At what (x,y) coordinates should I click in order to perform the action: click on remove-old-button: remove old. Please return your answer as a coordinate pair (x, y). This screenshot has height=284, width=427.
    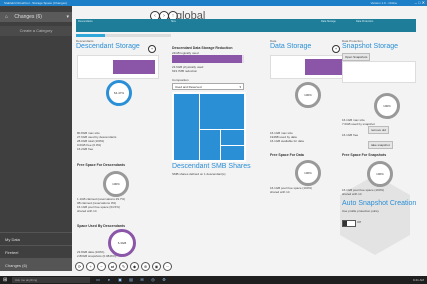
    Looking at the image, I should click on (378, 130).